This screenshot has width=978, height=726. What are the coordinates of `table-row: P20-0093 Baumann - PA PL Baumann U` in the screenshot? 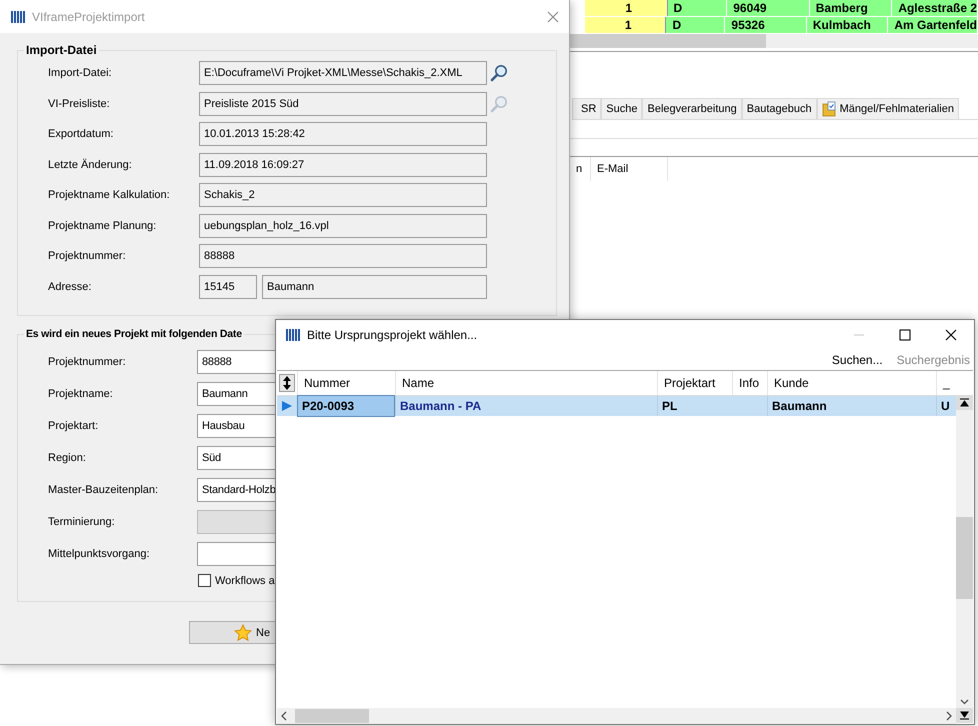 It's located at (616, 406).